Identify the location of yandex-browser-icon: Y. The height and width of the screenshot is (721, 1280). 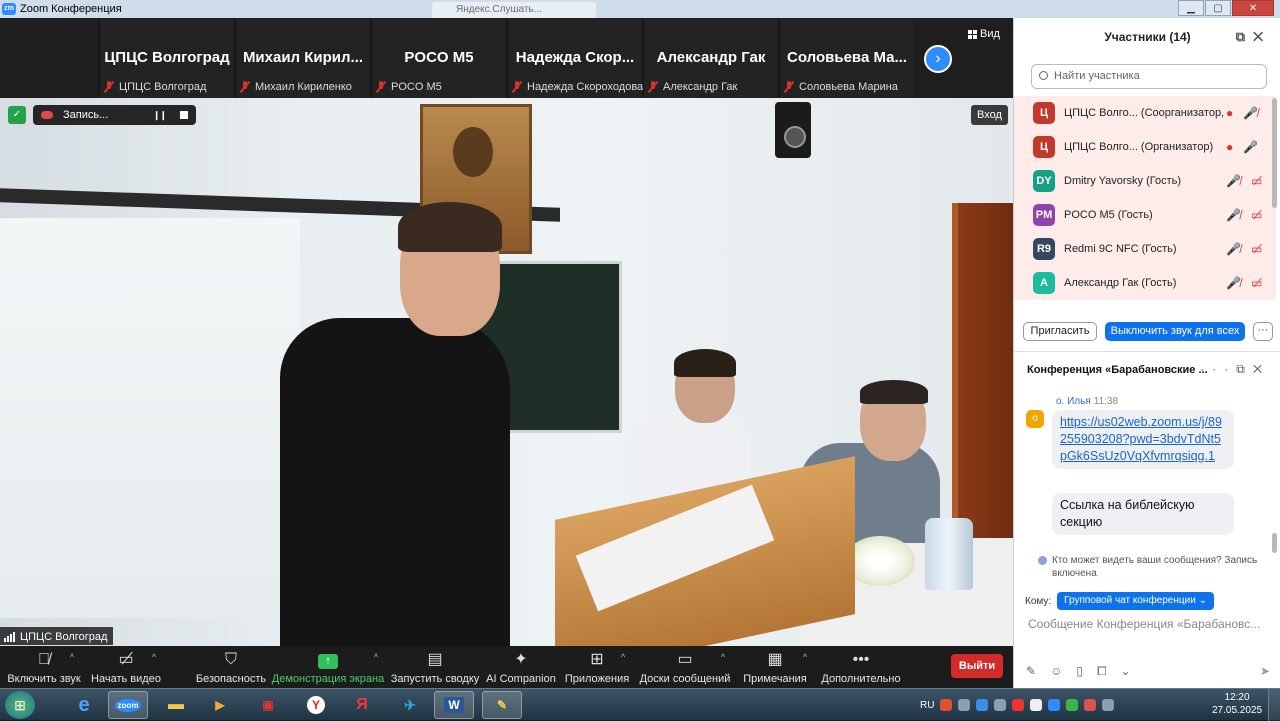
(316, 705).